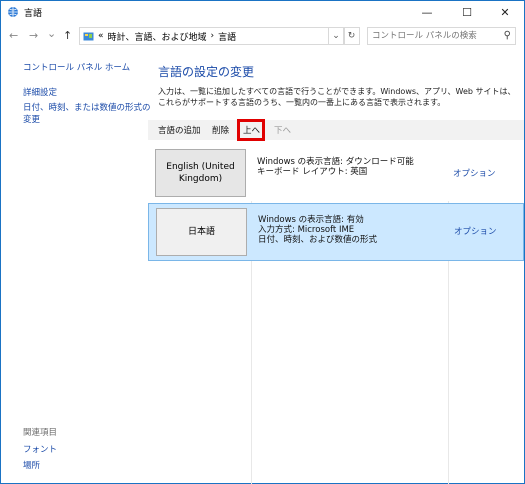  What do you see at coordinates (251, 130) in the screenshot?
I see `move-up-highlight` at bounding box center [251, 130].